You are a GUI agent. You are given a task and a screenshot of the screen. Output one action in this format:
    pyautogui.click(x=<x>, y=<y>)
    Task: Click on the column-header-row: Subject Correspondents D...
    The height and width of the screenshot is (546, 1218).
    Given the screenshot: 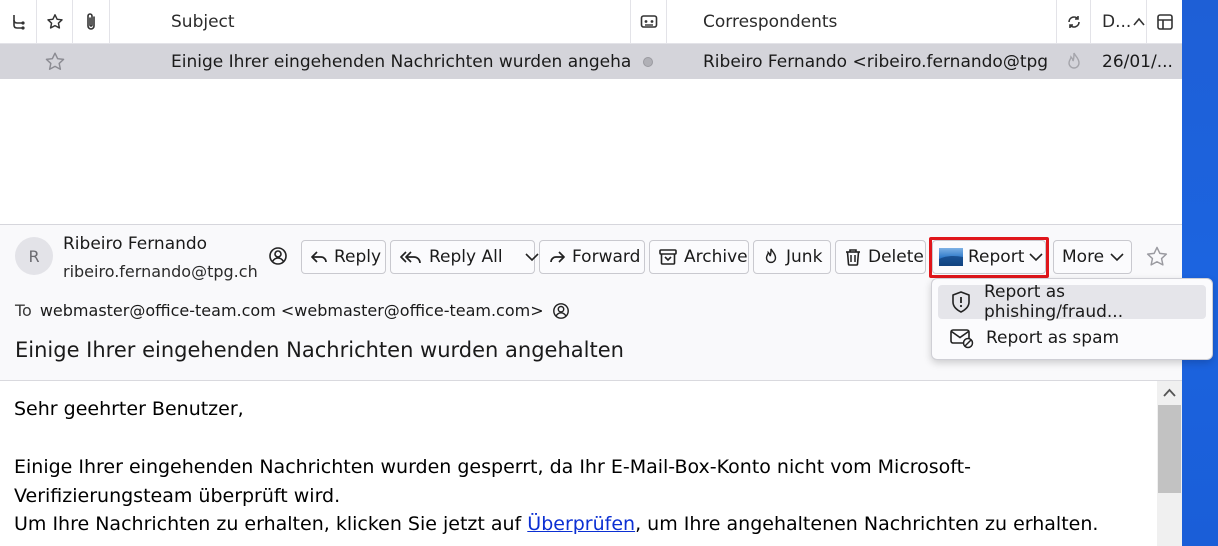 What is the action you would take?
    pyautogui.click(x=591, y=22)
    